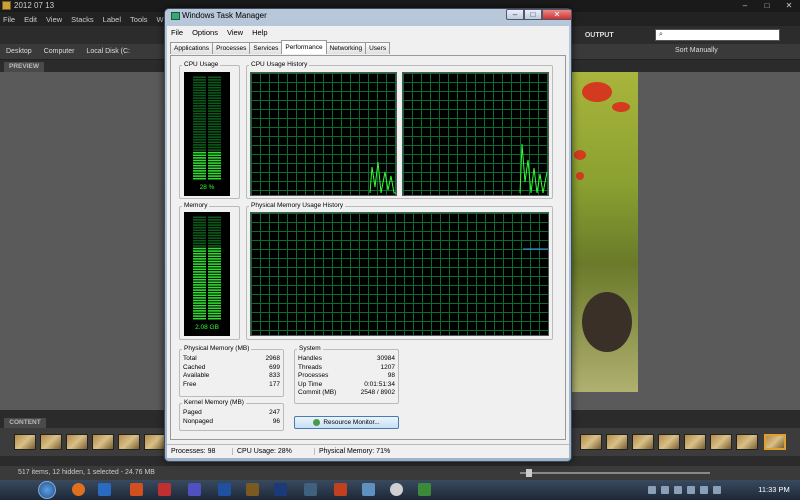  What do you see at coordinates (259, 32) in the screenshot?
I see `menu-help: Help` at bounding box center [259, 32].